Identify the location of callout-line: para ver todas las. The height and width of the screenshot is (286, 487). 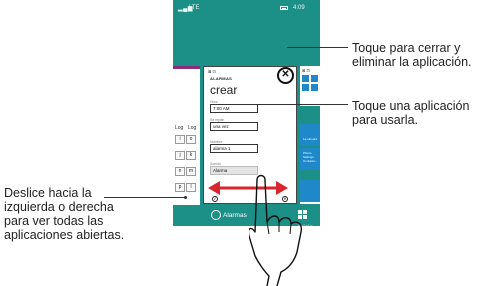
(54, 221).